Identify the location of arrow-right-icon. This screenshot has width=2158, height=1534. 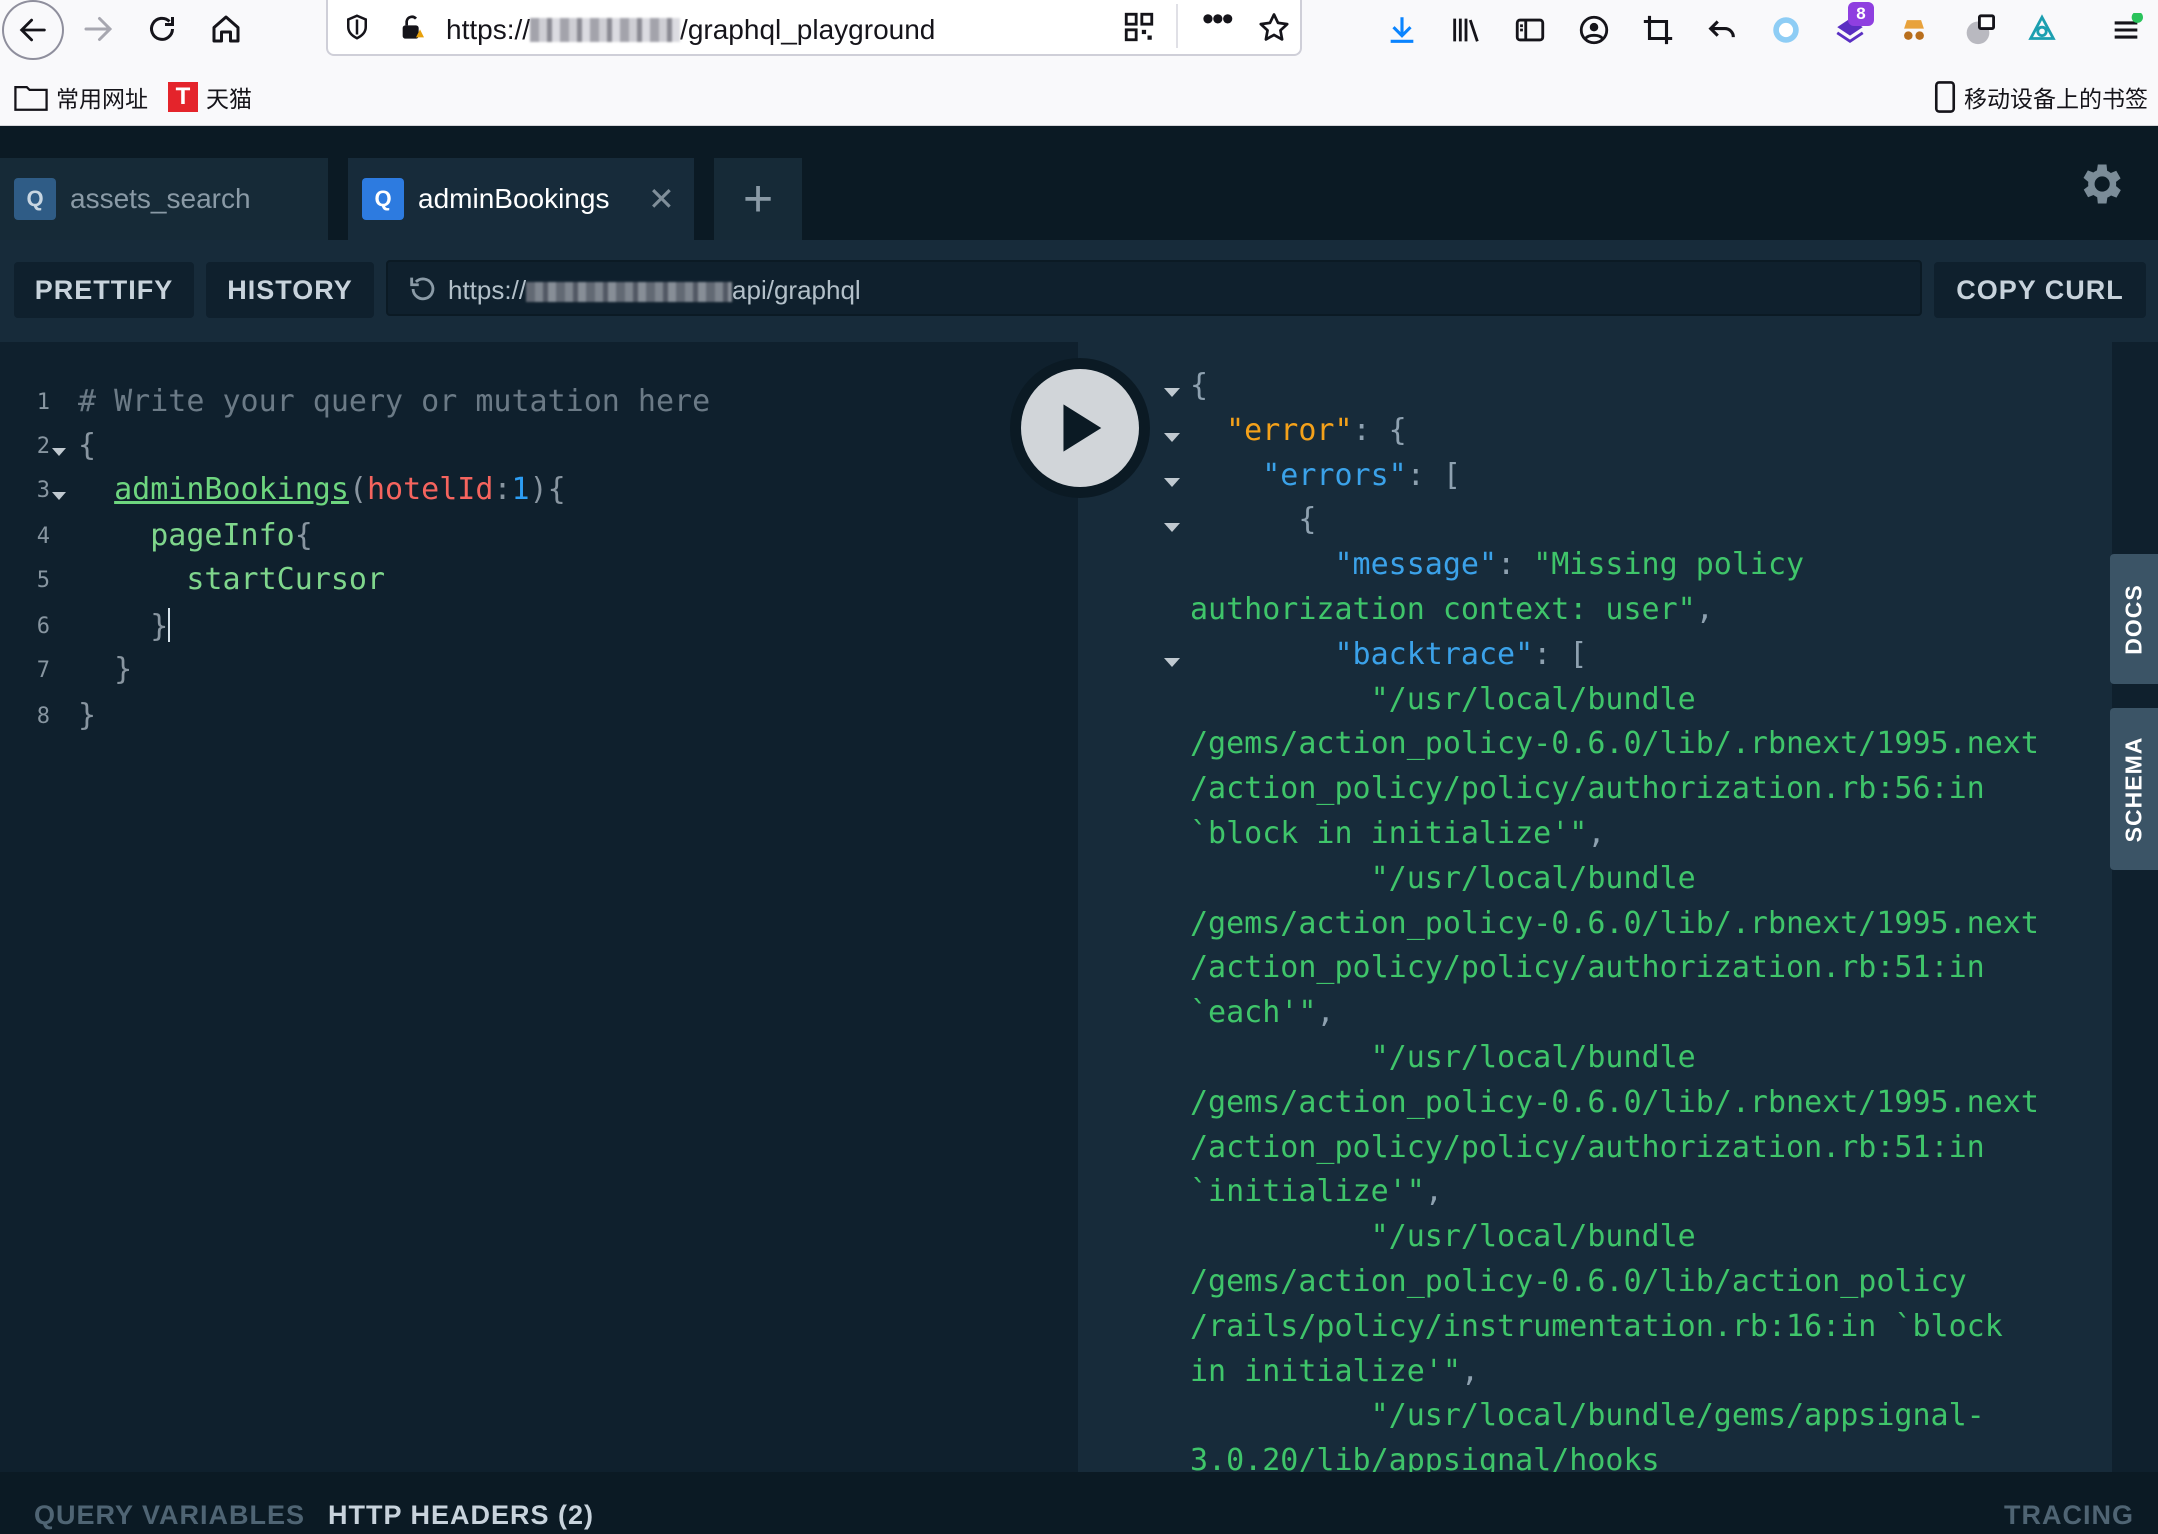
(98, 29).